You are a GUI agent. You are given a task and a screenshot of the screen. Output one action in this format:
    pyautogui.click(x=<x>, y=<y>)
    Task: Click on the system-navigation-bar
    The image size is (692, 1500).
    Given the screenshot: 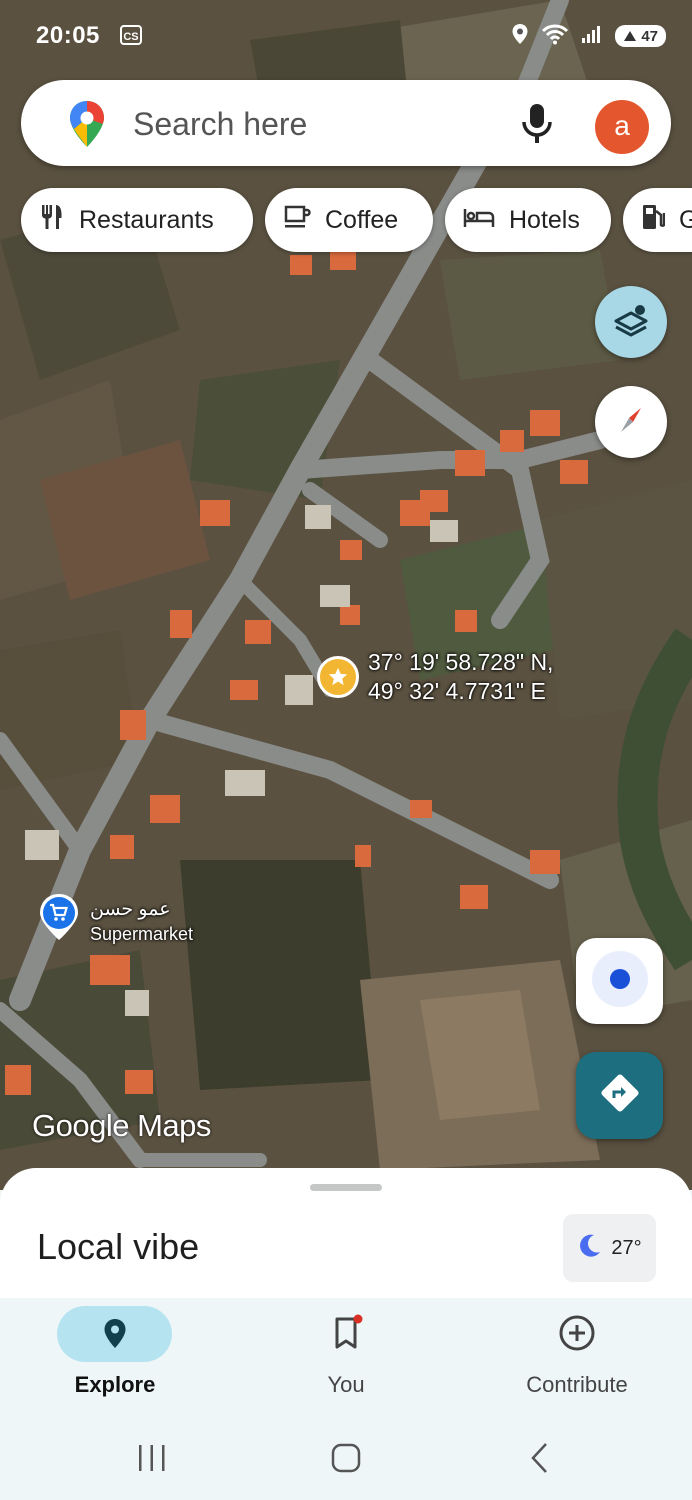 What is the action you would take?
    pyautogui.click(x=346, y=1460)
    